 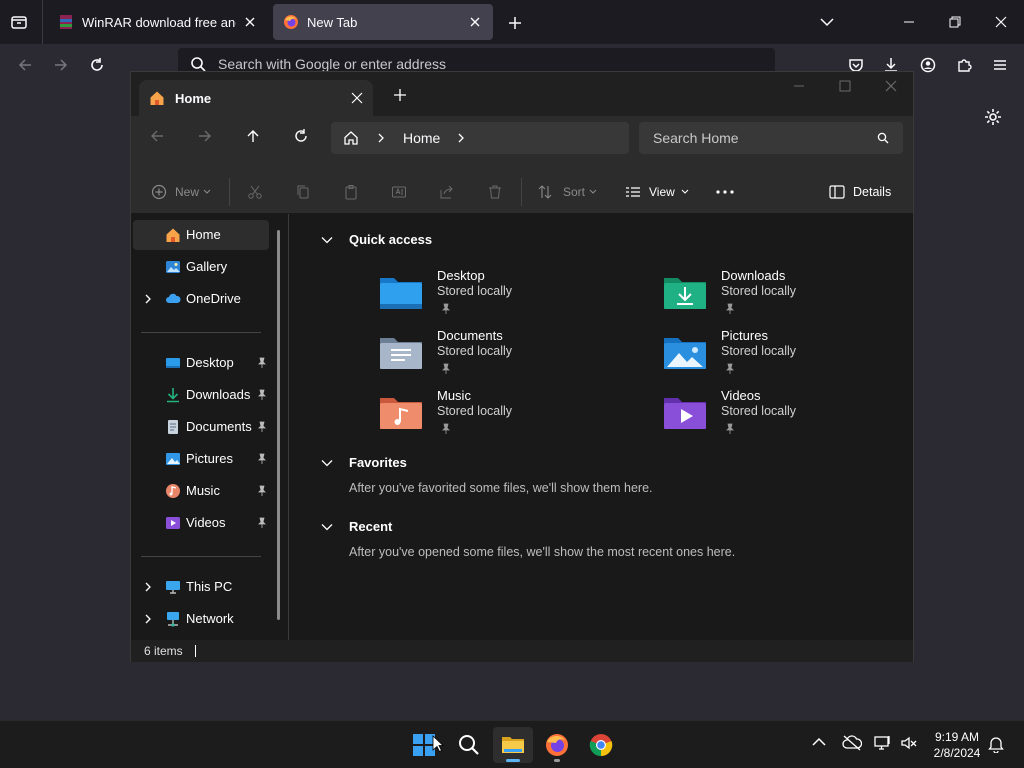 What do you see at coordinates (201, 395) in the screenshot?
I see `sidebar-item-downloads: Downloads` at bounding box center [201, 395].